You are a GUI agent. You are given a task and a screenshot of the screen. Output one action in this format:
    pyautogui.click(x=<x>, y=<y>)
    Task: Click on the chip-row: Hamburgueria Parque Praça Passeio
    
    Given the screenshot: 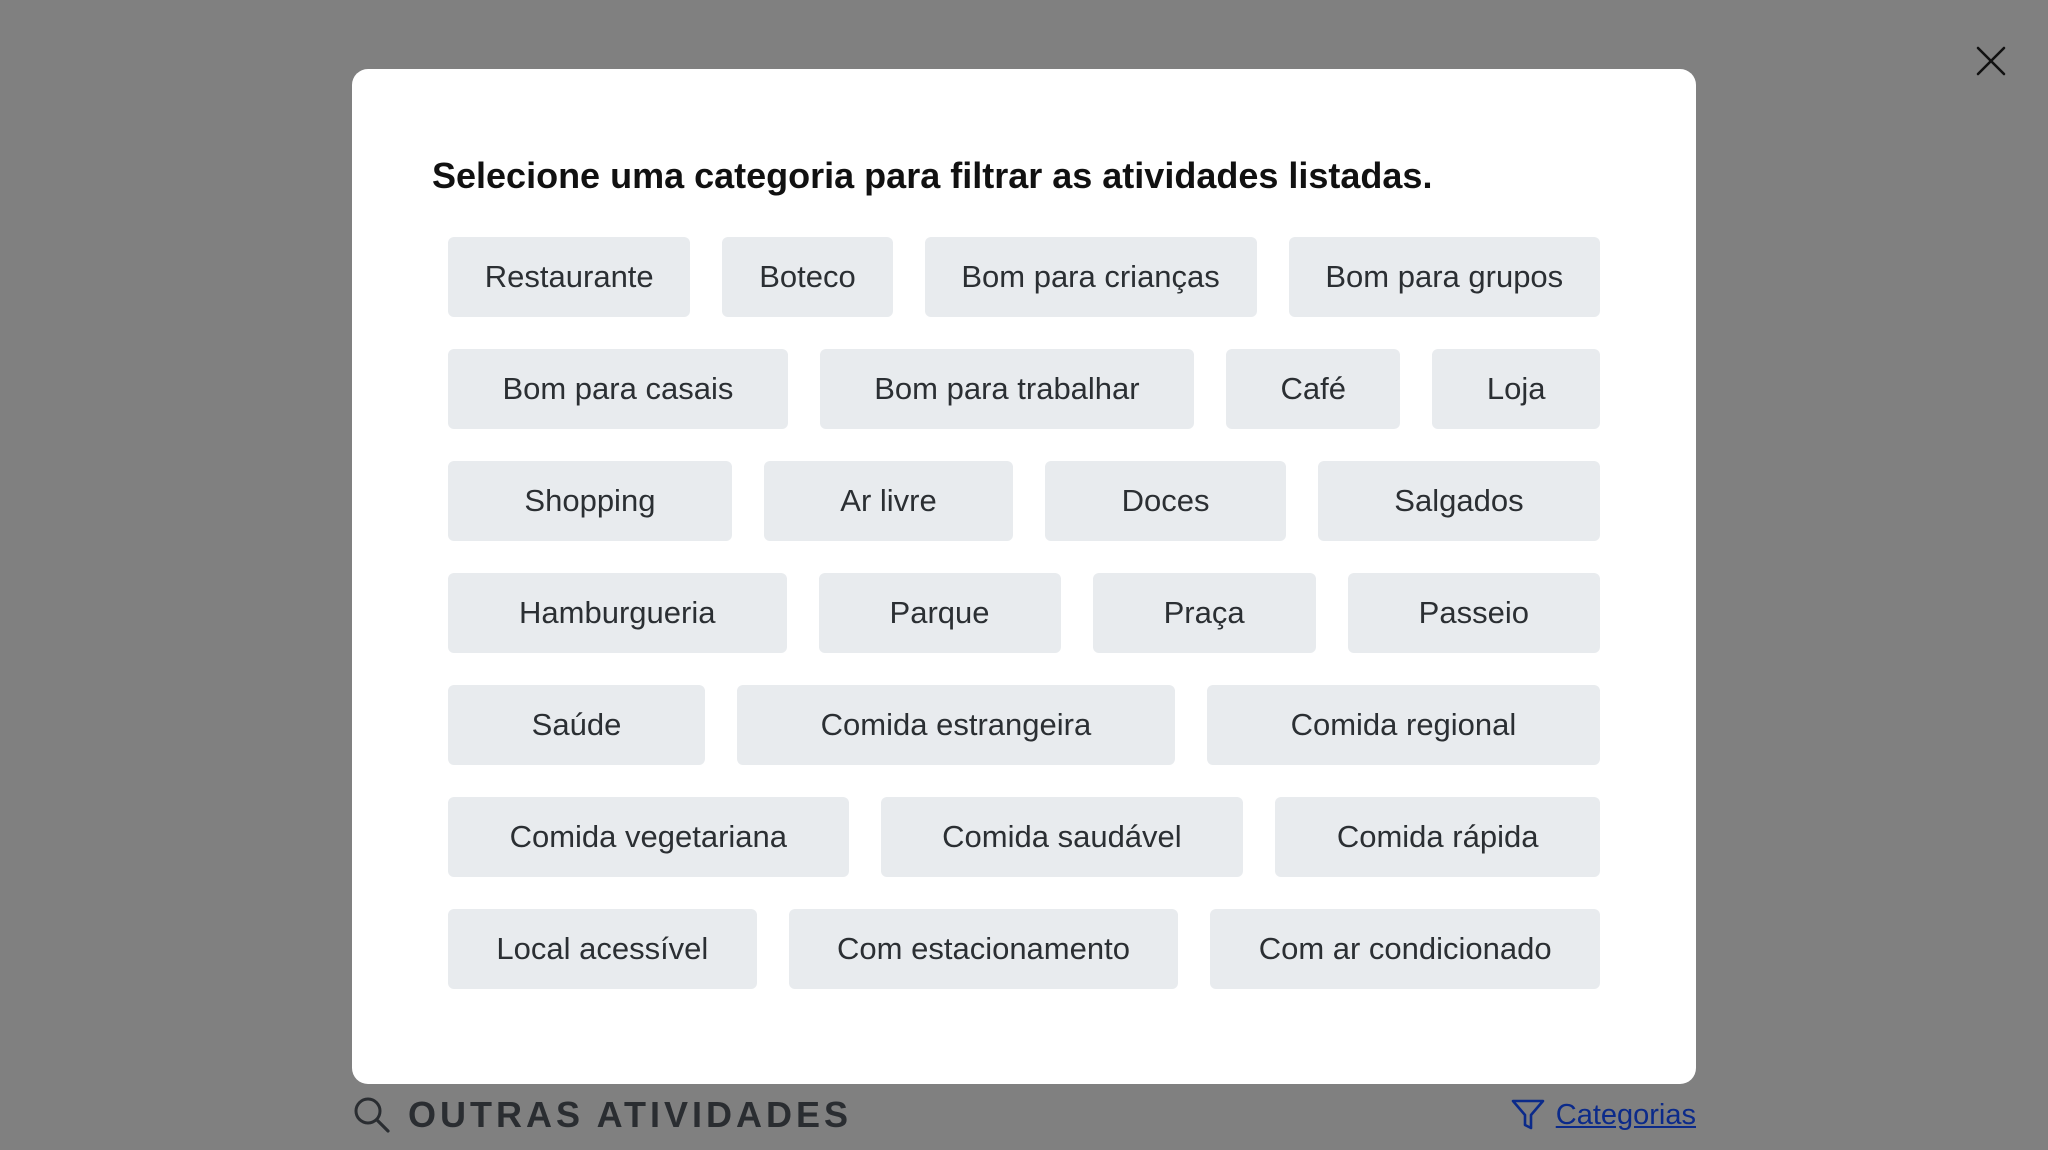 What is the action you would take?
    pyautogui.click(x=1024, y=613)
    